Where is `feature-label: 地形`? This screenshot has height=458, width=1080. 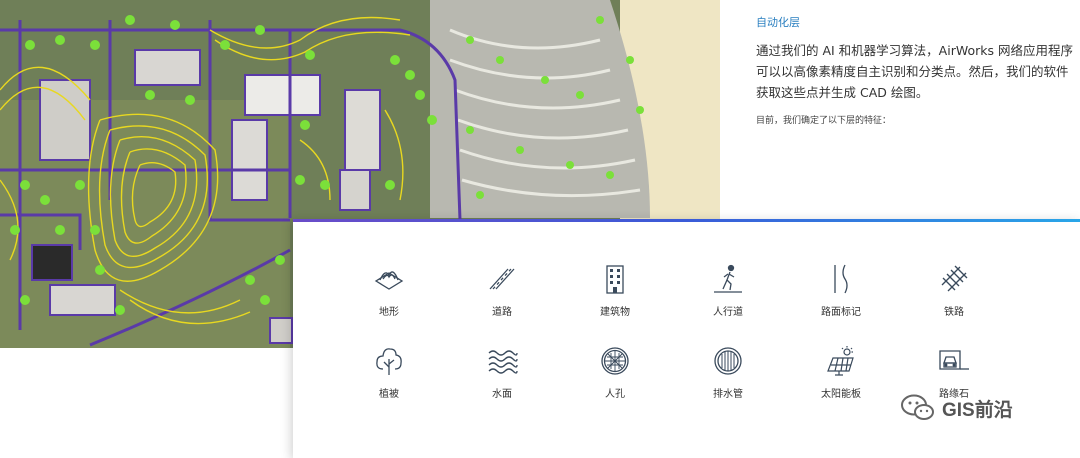
feature-label: 地形 is located at coordinates (389, 312).